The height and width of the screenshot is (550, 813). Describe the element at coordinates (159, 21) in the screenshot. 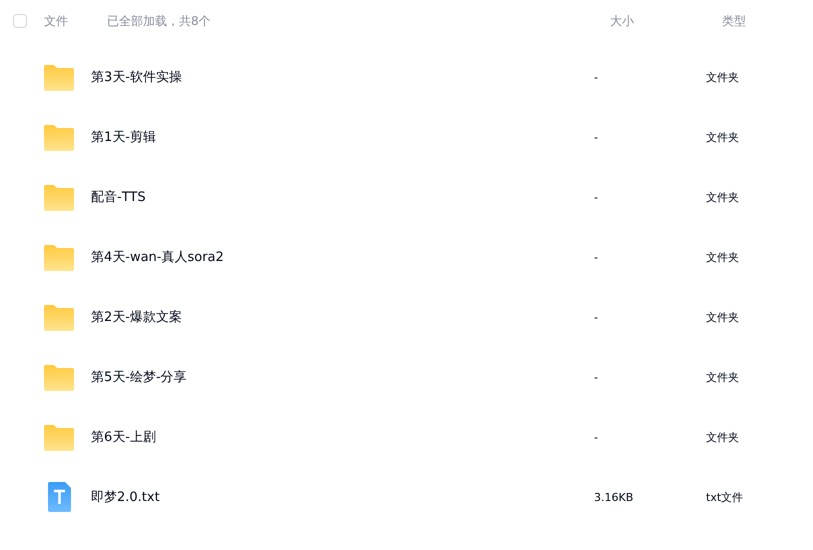

I see `load-status: 已全部加载，共8个` at that location.